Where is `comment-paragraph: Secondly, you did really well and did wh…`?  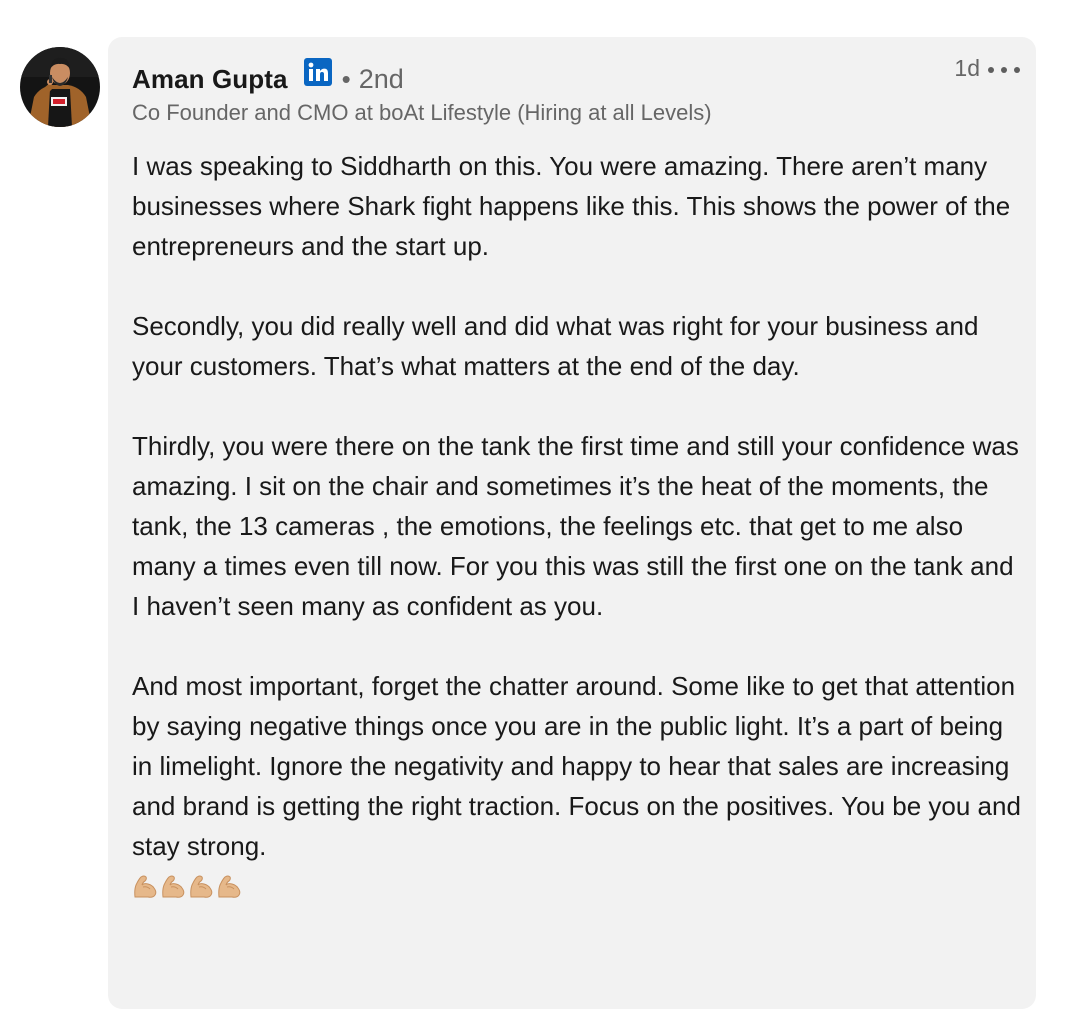 comment-paragraph: Secondly, you did really well and did wh… is located at coordinates (555, 346).